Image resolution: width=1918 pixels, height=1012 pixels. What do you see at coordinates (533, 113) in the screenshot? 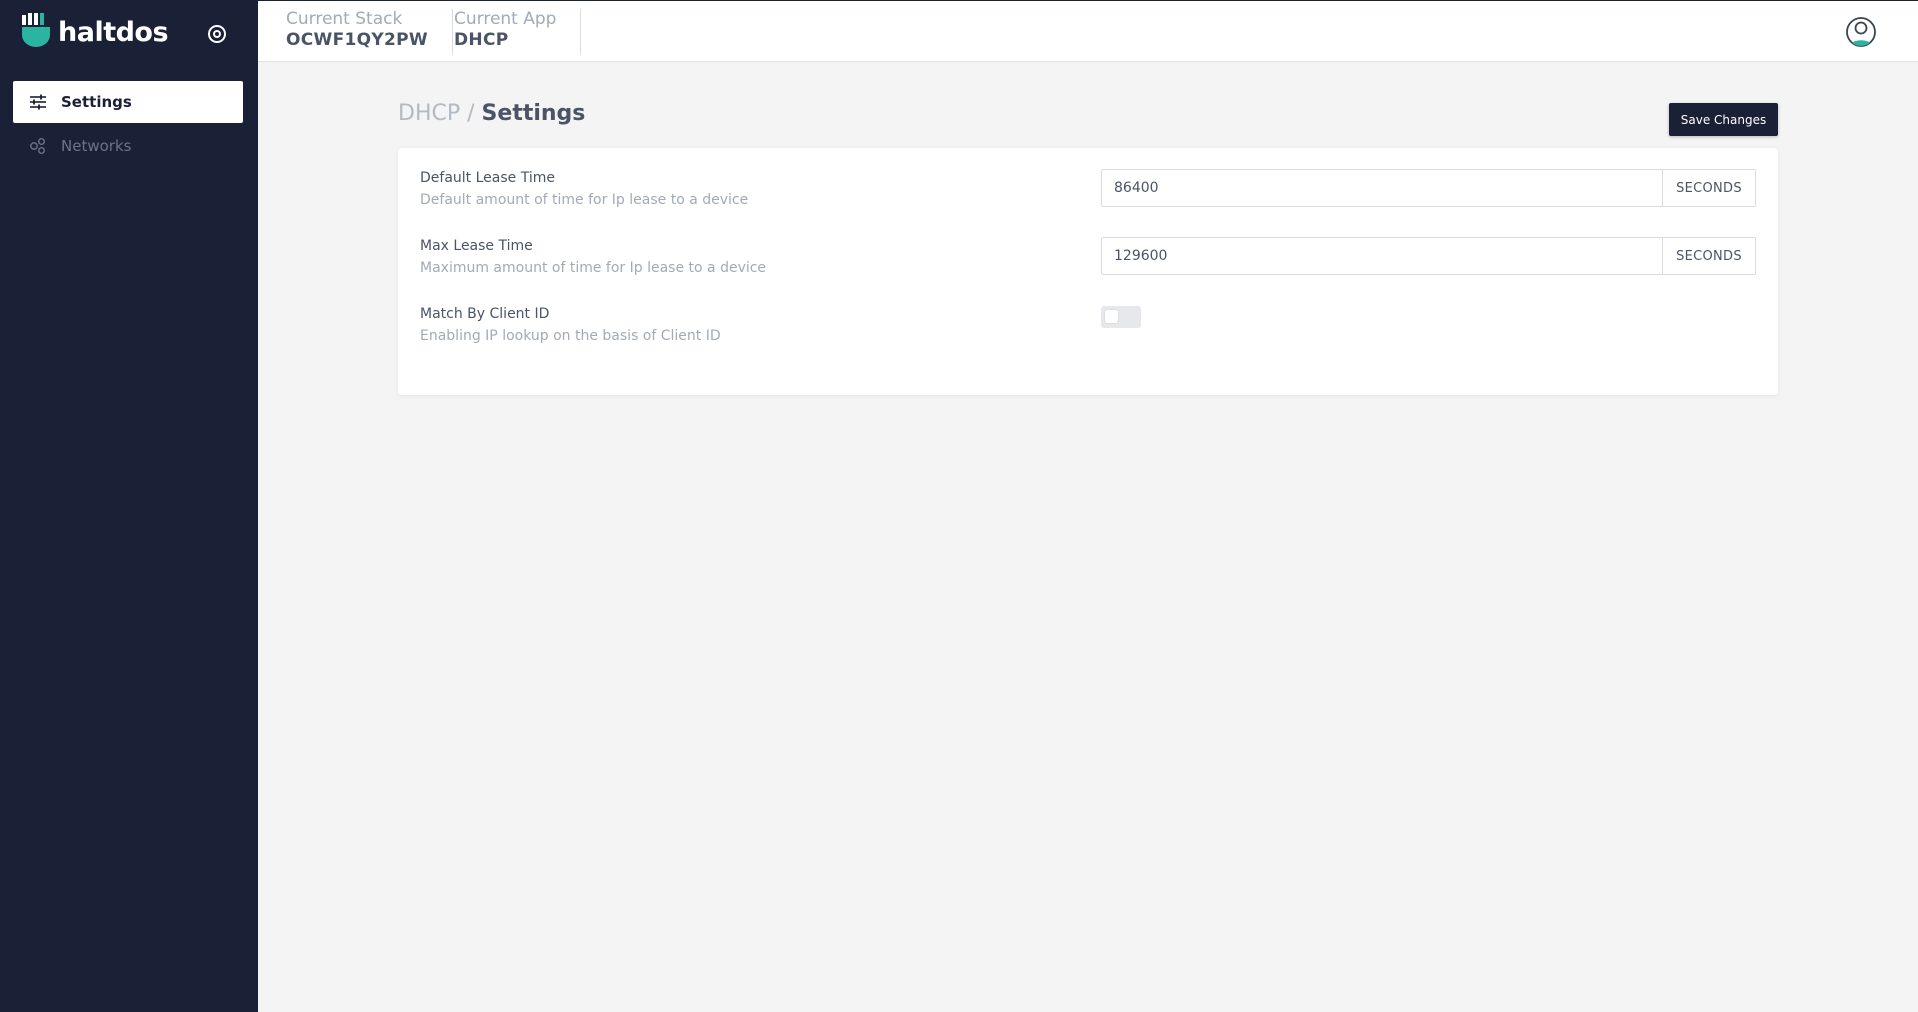
I see `page-title: Settings` at bounding box center [533, 113].